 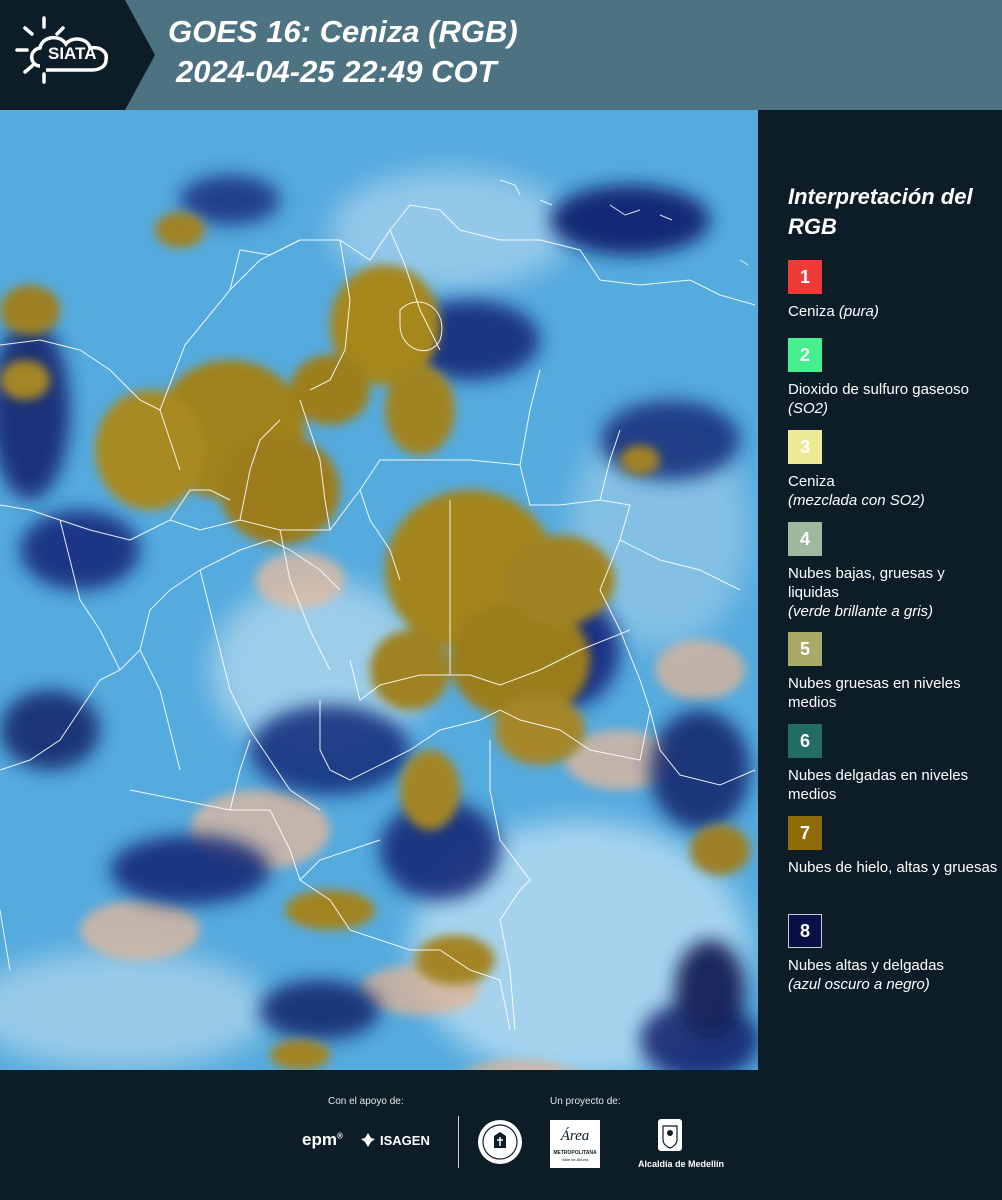 What do you see at coordinates (861, 611) in the screenshot?
I see `legend-note: (verde brillante a gris)` at bounding box center [861, 611].